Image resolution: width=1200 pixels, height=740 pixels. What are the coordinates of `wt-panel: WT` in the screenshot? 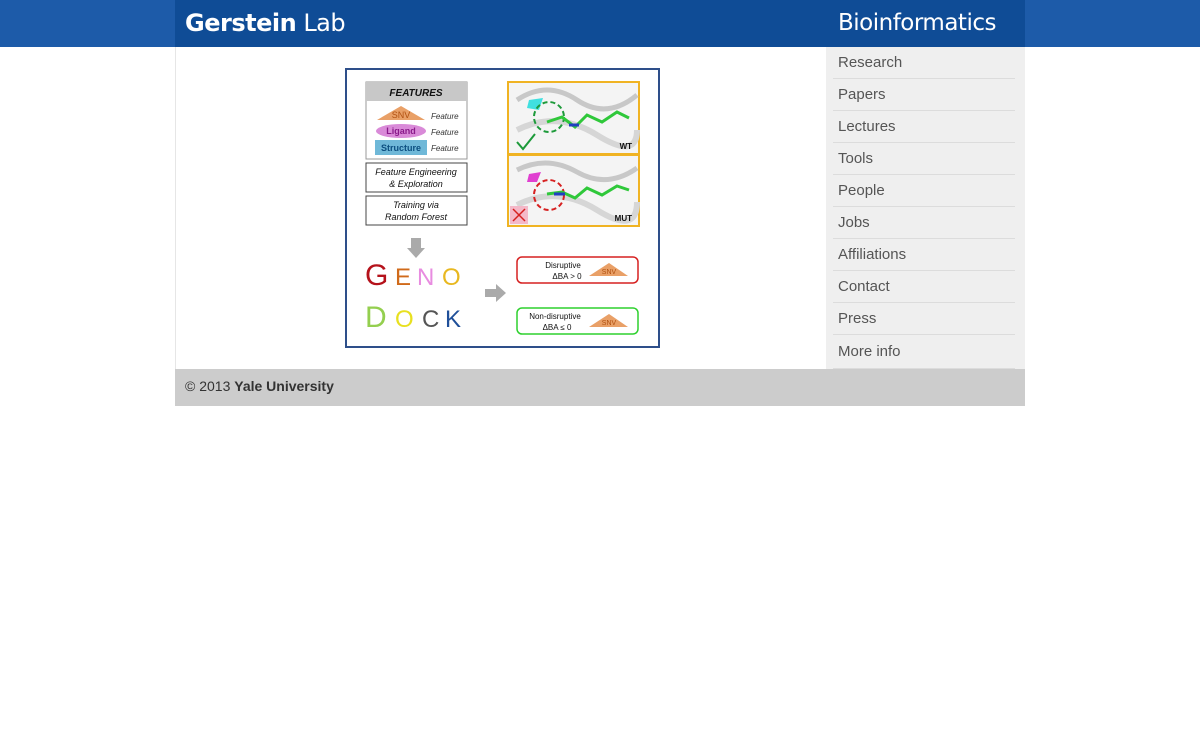 It's located at (573, 118).